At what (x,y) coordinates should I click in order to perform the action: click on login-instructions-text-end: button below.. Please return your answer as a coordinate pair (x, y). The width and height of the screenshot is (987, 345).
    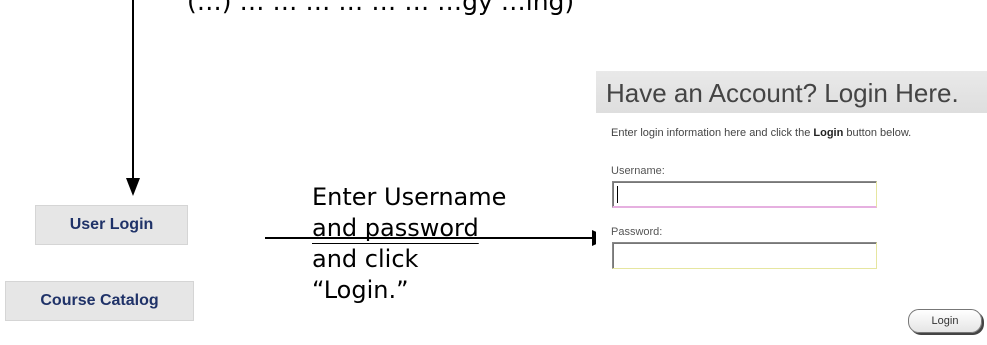
    Looking at the image, I should click on (877, 133).